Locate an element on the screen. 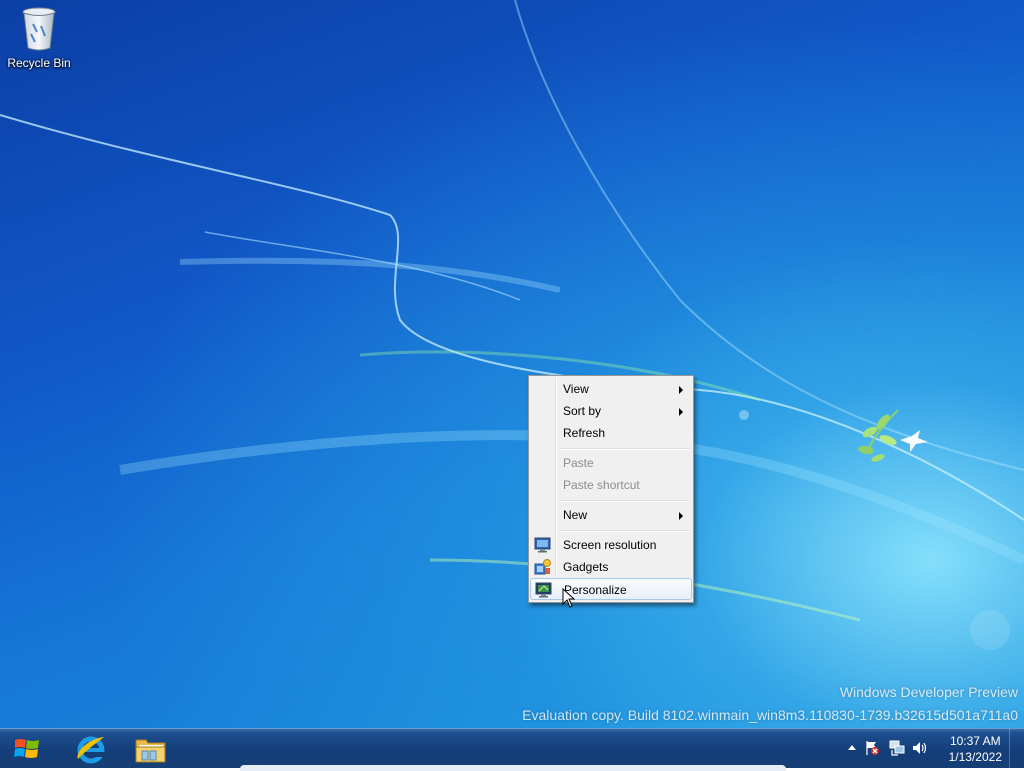  watermark-title: Windows Developer Preview is located at coordinates (928, 692).